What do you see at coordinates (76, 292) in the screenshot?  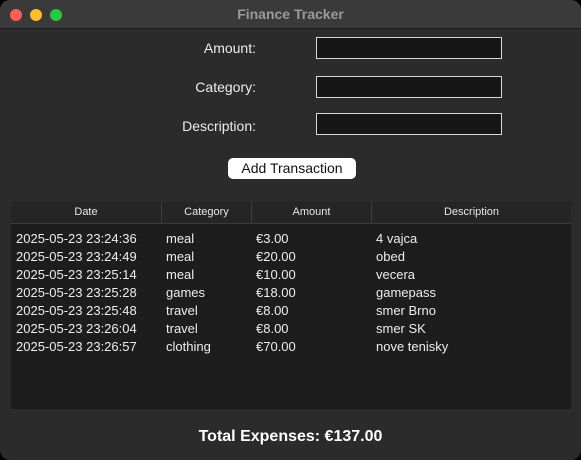 I see `cell-date: 2025-05-23 23:25:28` at bounding box center [76, 292].